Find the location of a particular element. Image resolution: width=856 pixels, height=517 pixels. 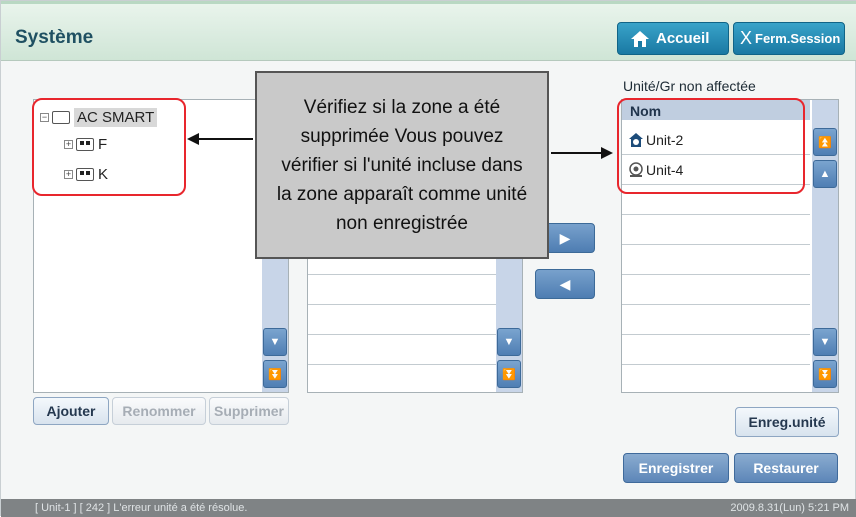

chevron-right-icon: ▶ is located at coordinates (565, 237).